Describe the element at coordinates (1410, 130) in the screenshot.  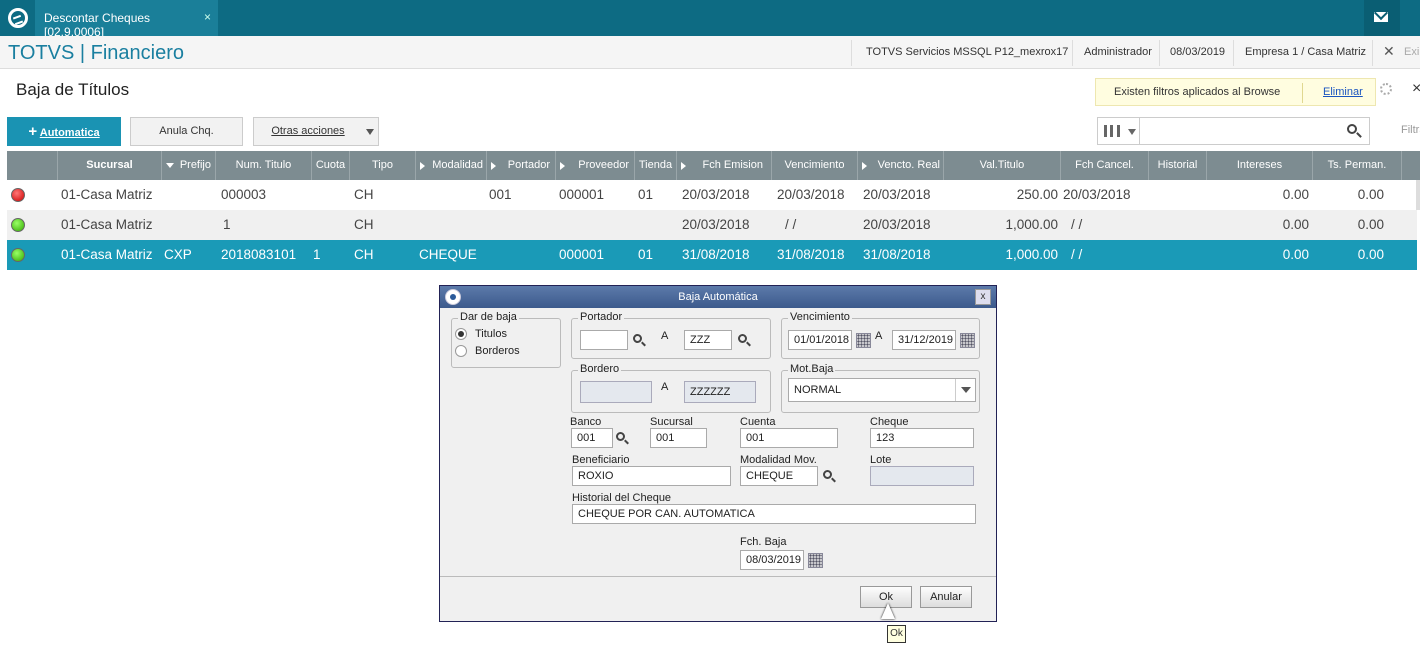
I see `filter-label: Filtra` at that location.